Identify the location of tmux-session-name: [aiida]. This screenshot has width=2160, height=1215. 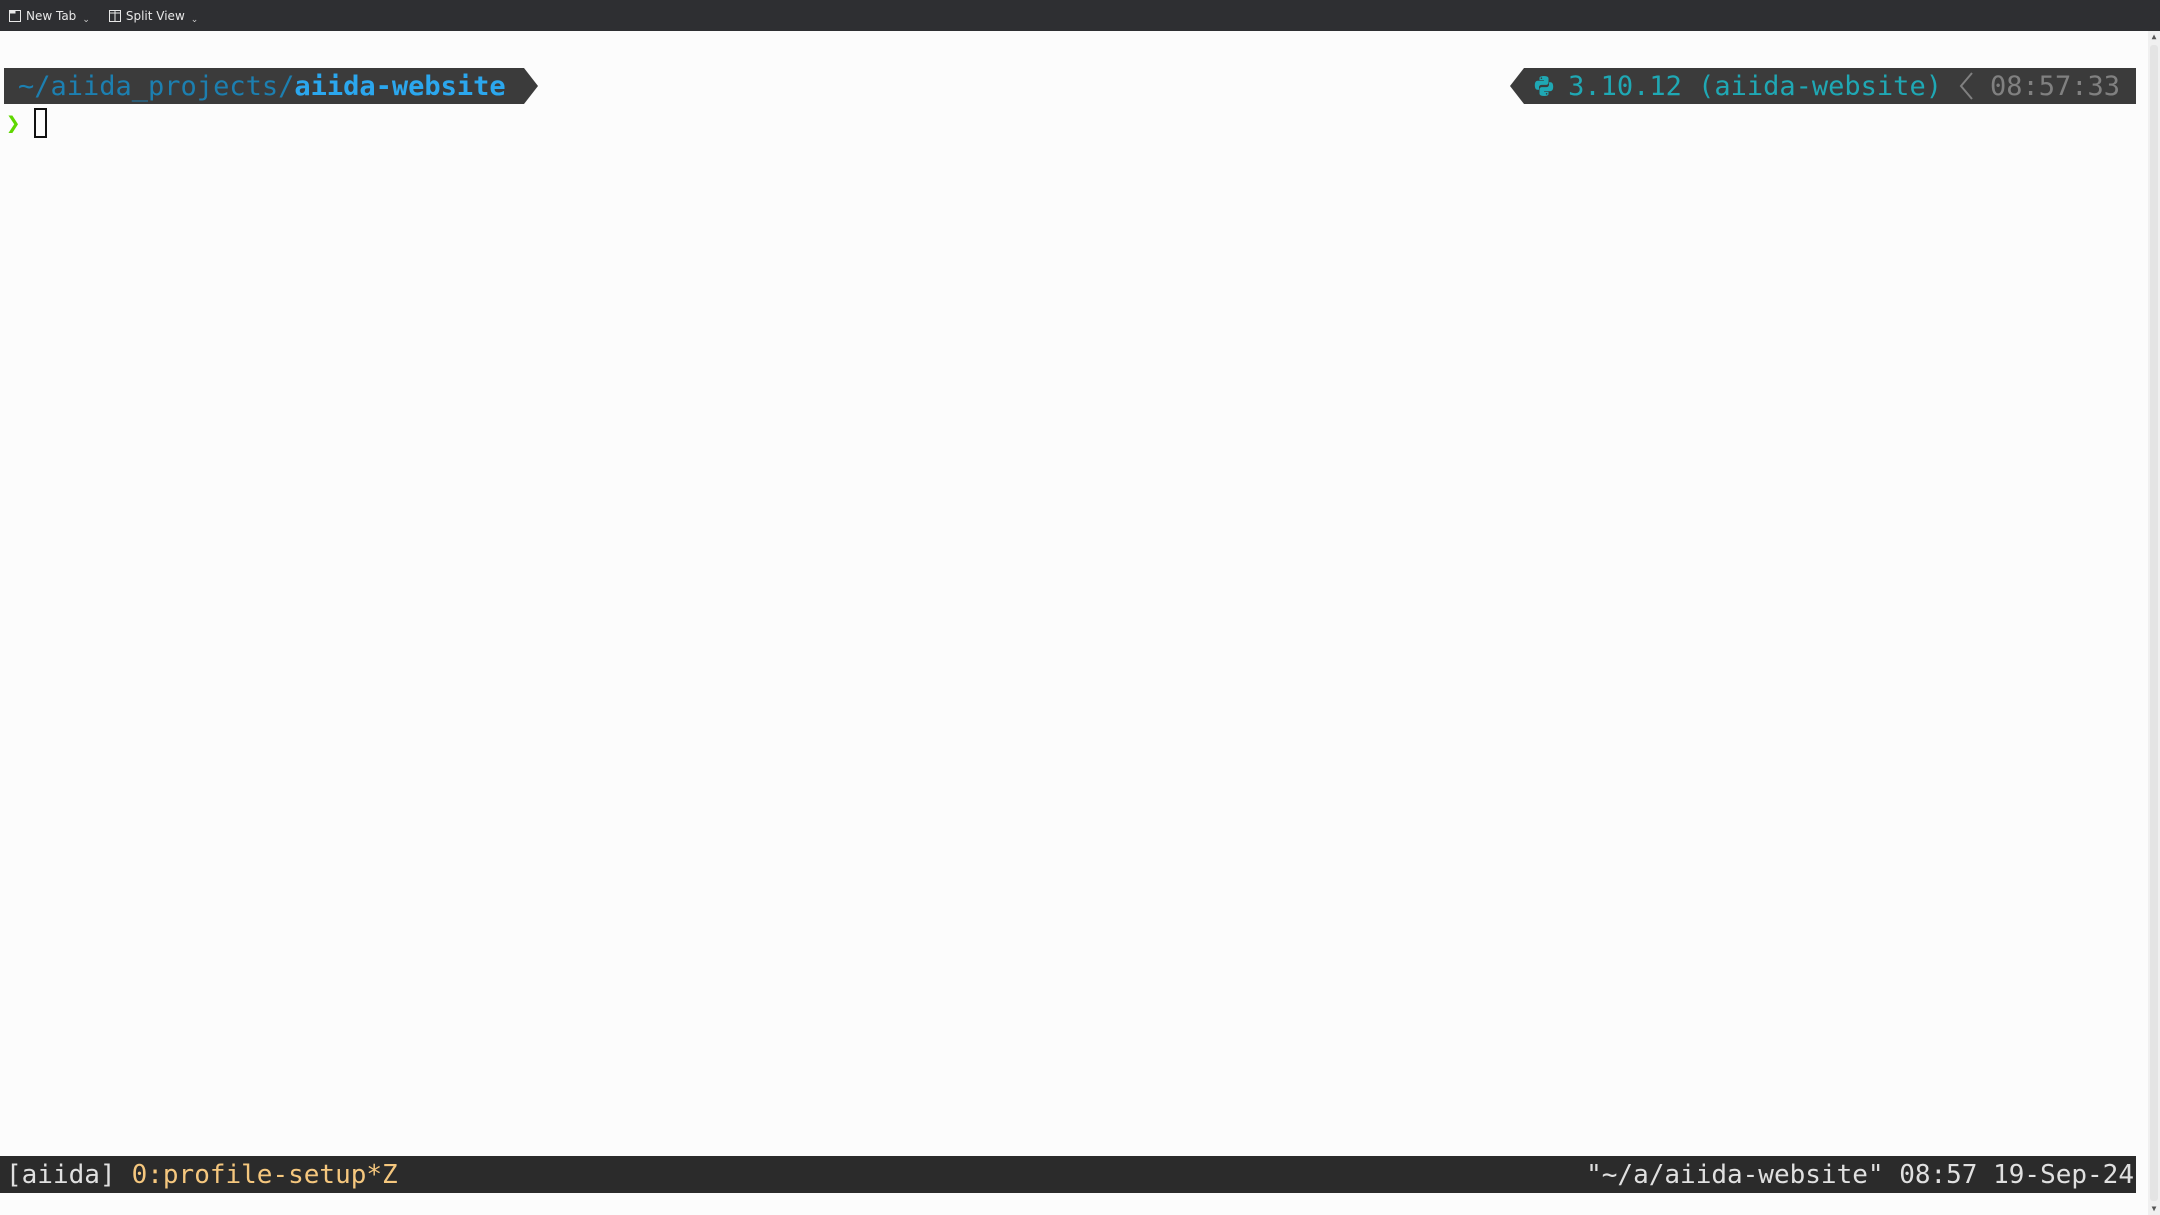
(61, 1174).